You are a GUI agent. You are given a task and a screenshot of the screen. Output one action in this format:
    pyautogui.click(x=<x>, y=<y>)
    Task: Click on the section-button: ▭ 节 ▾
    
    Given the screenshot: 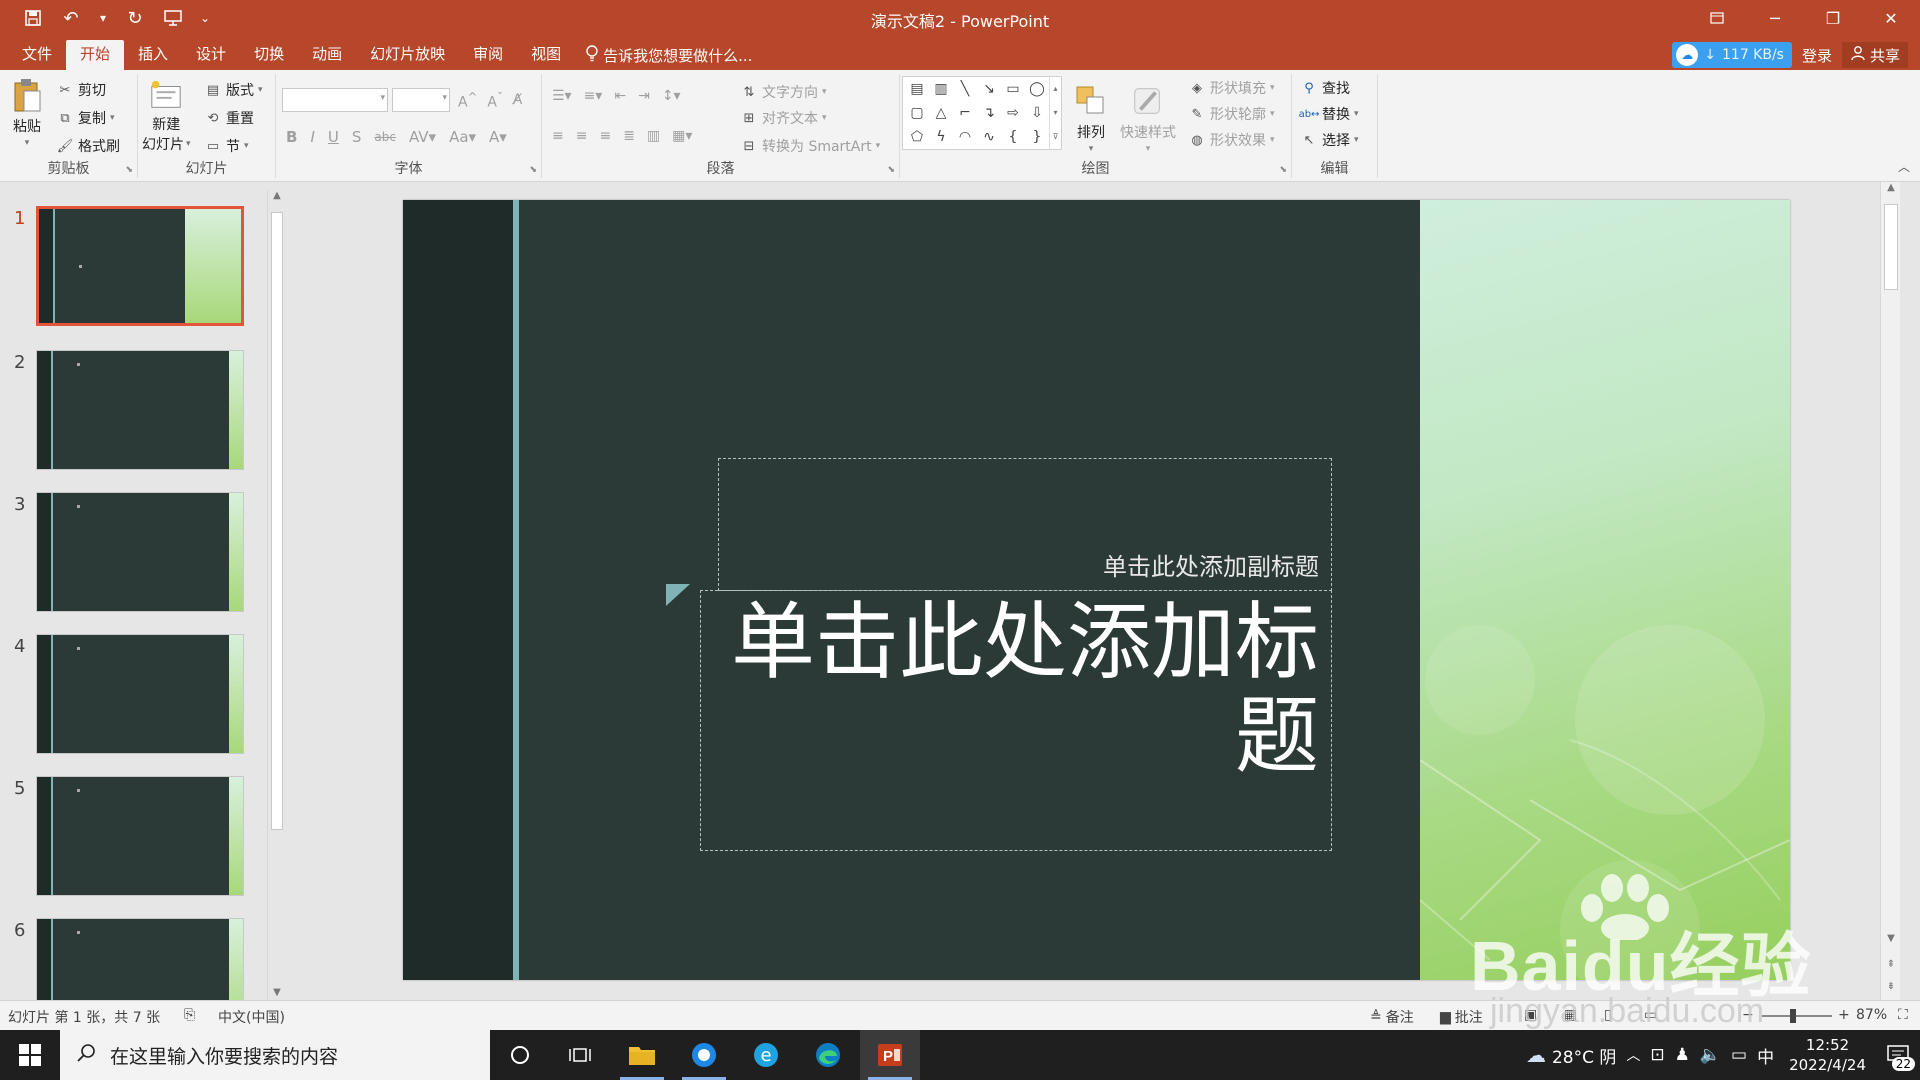 What is the action you would take?
    pyautogui.click(x=226, y=146)
    